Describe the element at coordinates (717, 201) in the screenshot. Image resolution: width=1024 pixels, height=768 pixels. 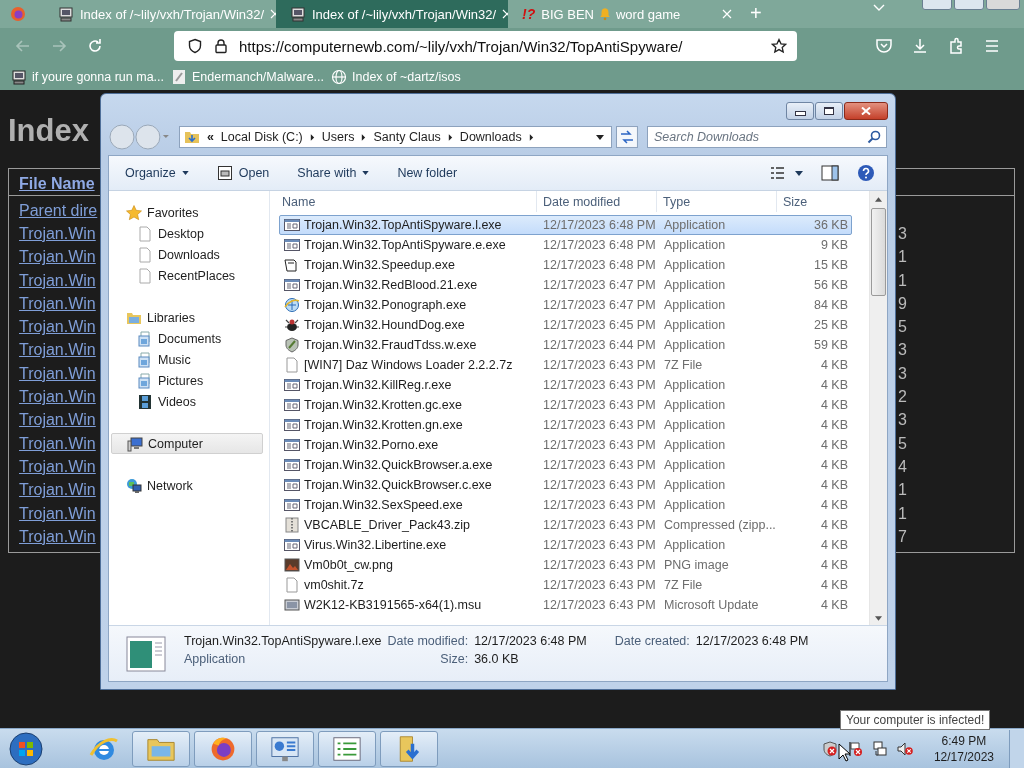
I see `column-header: Type` at that location.